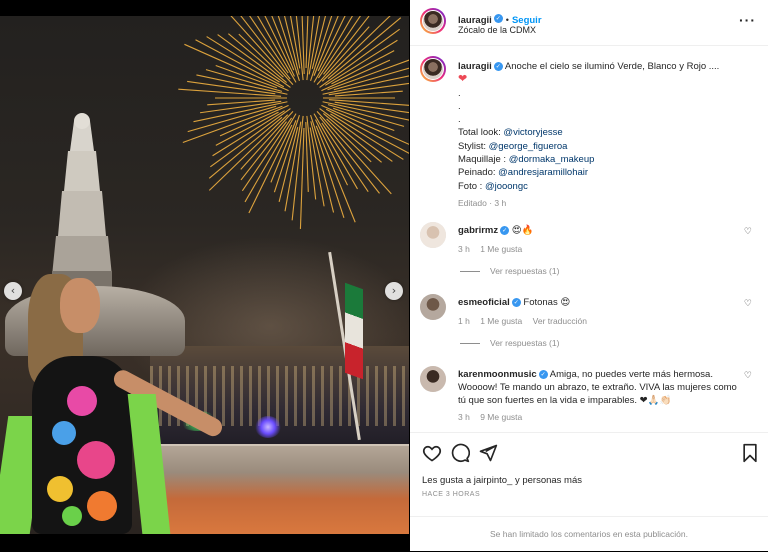 This screenshot has width=768, height=552. Describe the element at coordinates (13, 291) in the screenshot. I see `carousel-prev-button: ‹` at that location.